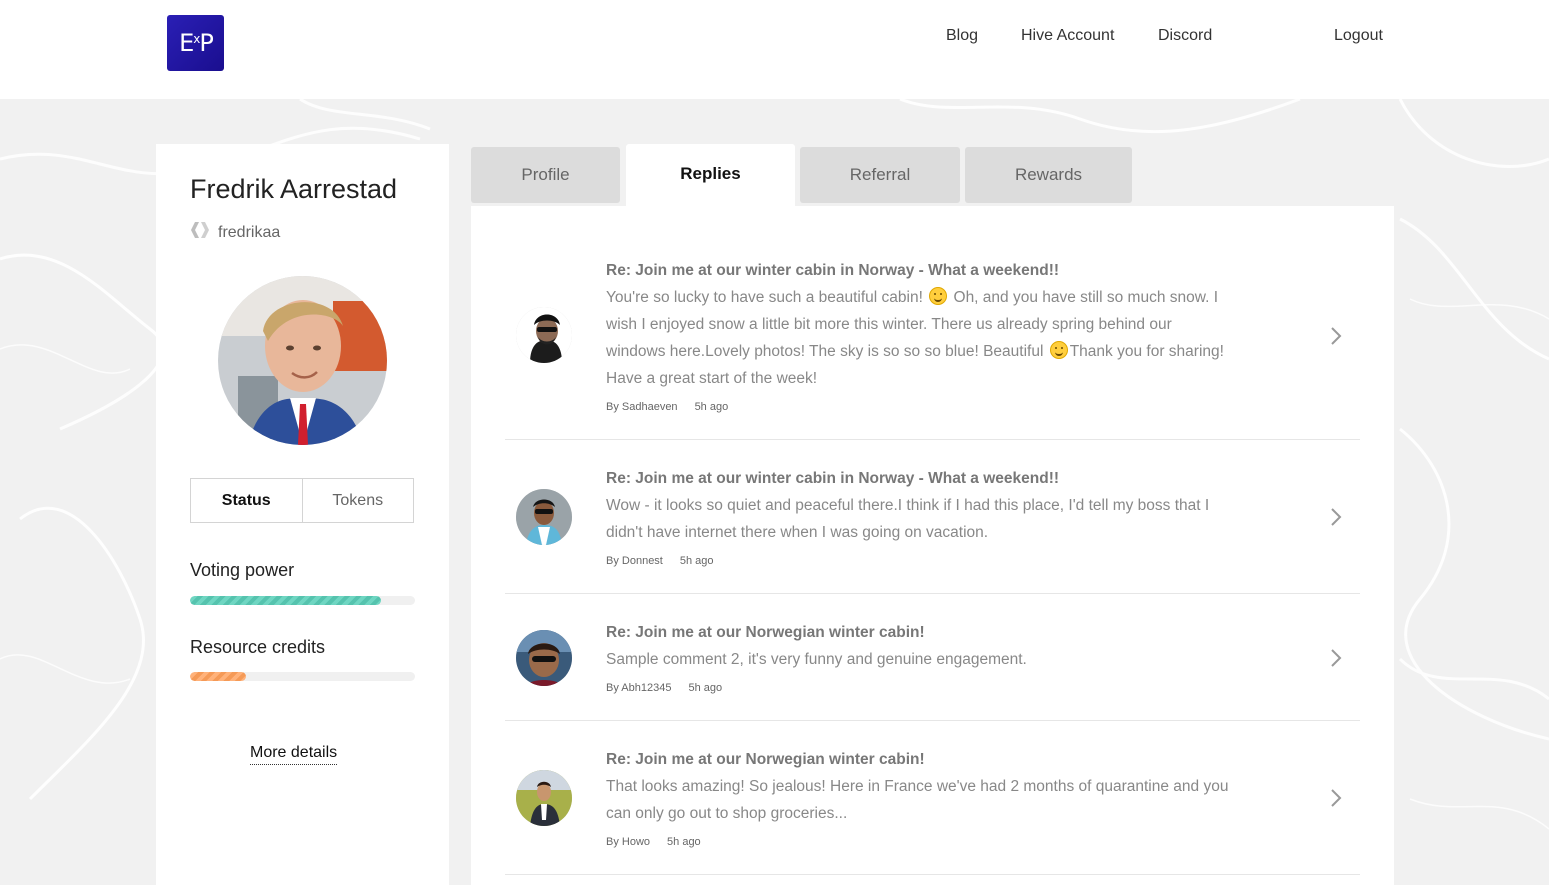  I want to click on reply-author: By Howo, so click(628, 842).